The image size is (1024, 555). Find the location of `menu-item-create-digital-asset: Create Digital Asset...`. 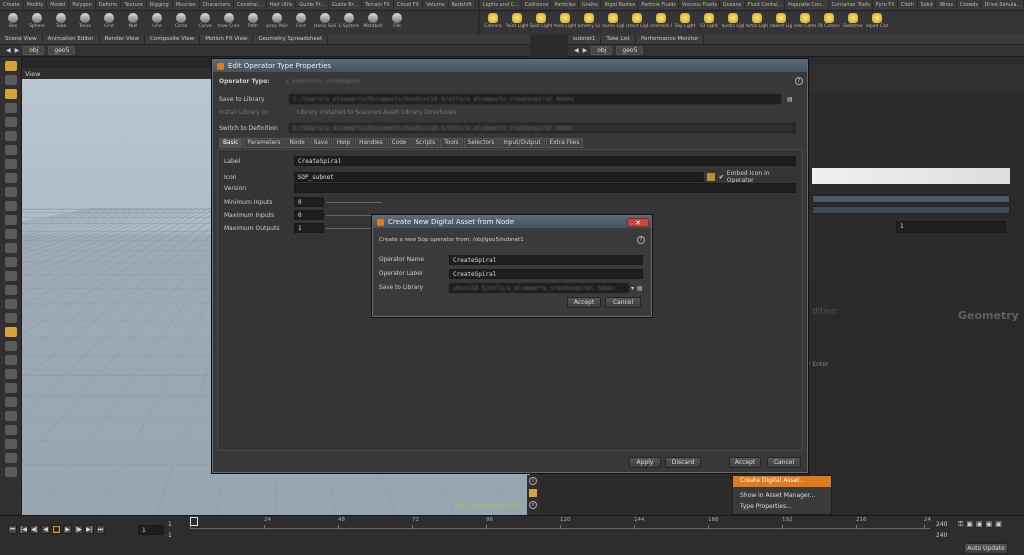

menu-item-create-digital-asset: Create Digital Asset... is located at coordinates (782, 481).